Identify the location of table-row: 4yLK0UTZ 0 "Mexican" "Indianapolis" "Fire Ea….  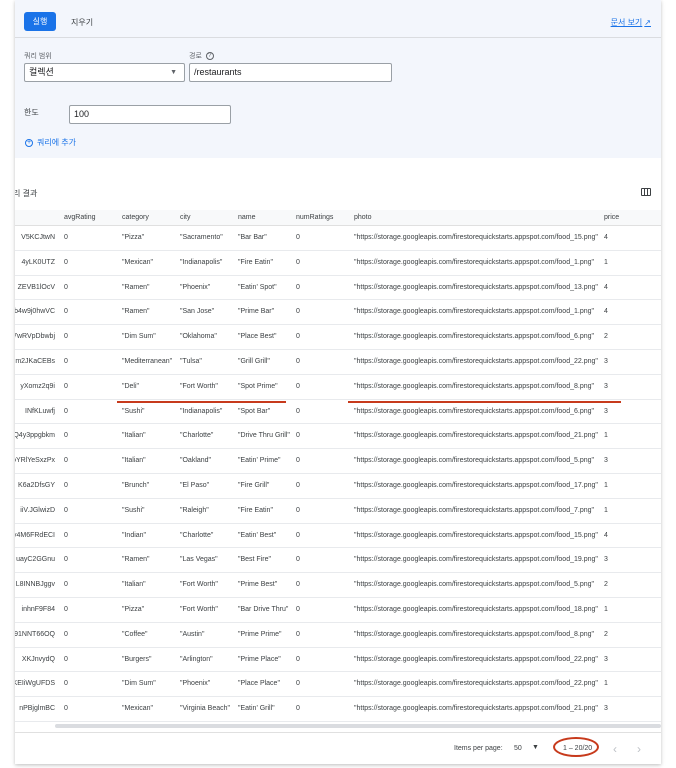
(338, 263).